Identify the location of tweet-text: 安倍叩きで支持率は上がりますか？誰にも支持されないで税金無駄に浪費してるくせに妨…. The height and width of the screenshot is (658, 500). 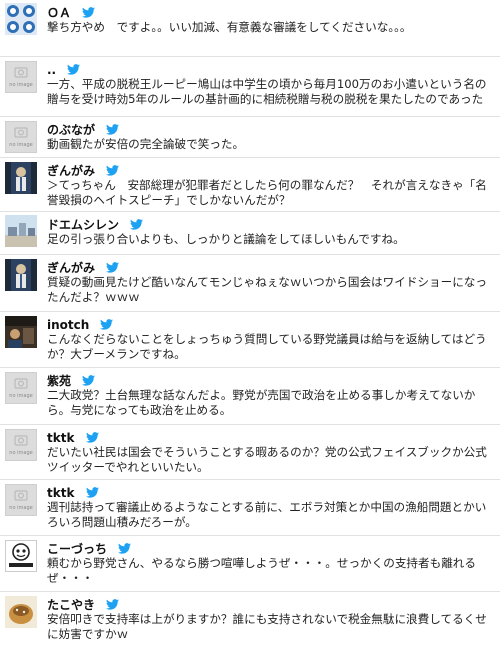
(267, 626).